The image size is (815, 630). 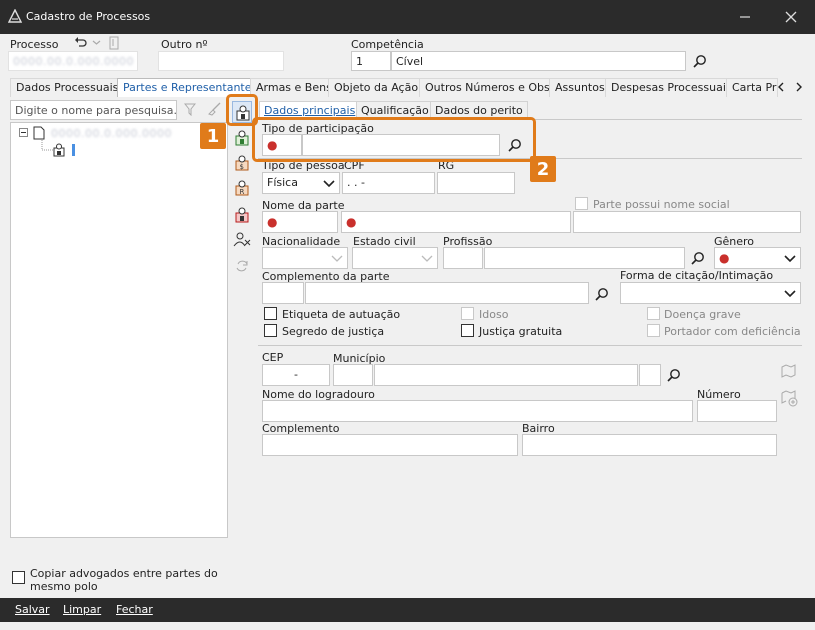 What do you see at coordinates (341, 314) in the screenshot?
I see `etiqueta-label: Etiqueta de autuação` at bounding box center [341, 314].